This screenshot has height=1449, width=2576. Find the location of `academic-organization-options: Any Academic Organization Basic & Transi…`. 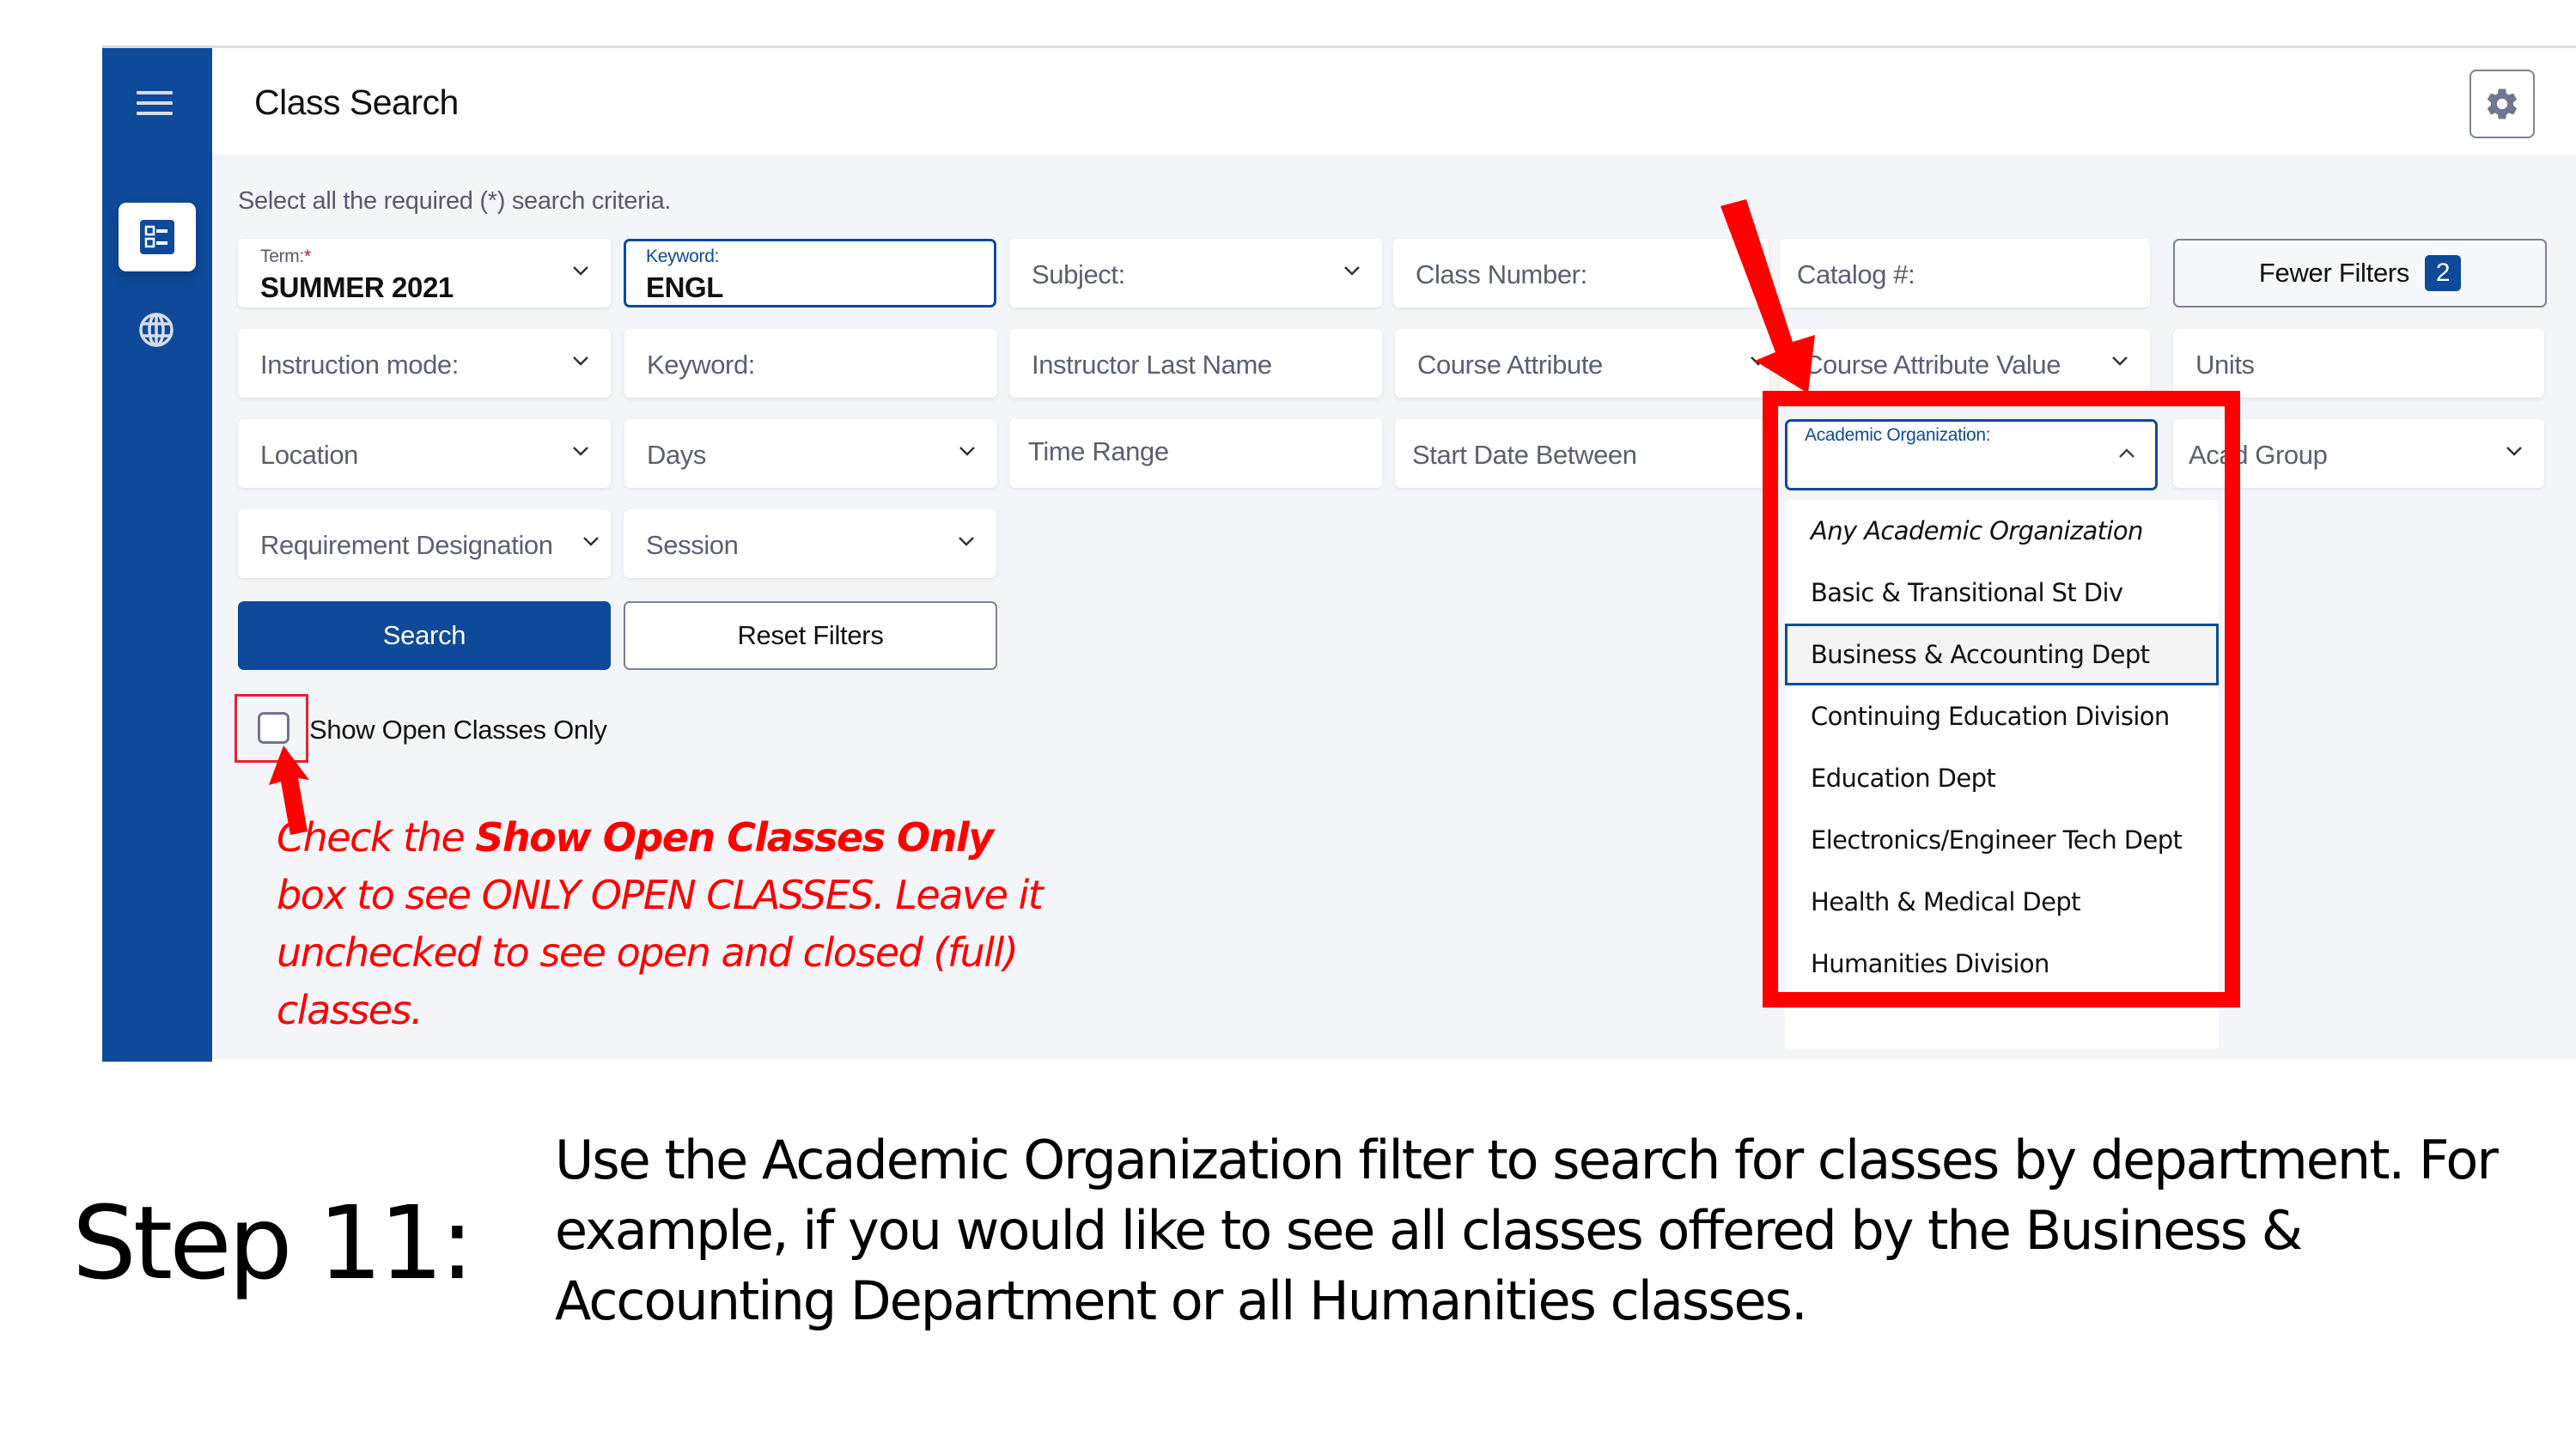

academic-organization-options: Any Academic Organization Basic & Transi… is located at coordinates (2002, 775).